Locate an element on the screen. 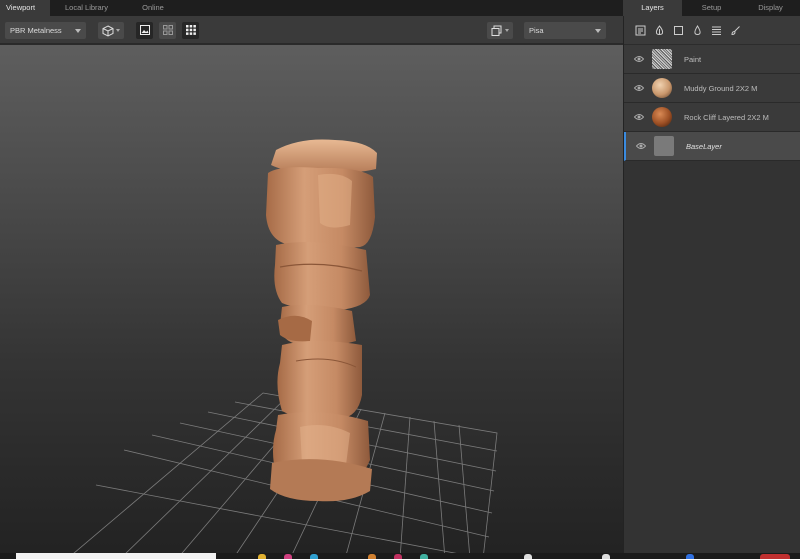 The width and height of the screenshot is (800, 559). tab-setup: Setup is located at coordinates (711, 8).